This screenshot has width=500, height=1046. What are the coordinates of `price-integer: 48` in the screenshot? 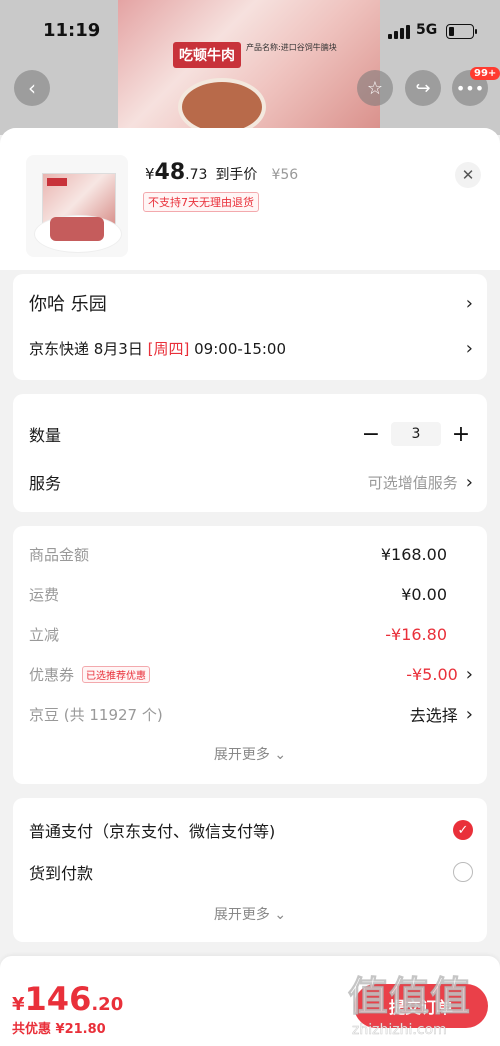 It's located at (170, 172).